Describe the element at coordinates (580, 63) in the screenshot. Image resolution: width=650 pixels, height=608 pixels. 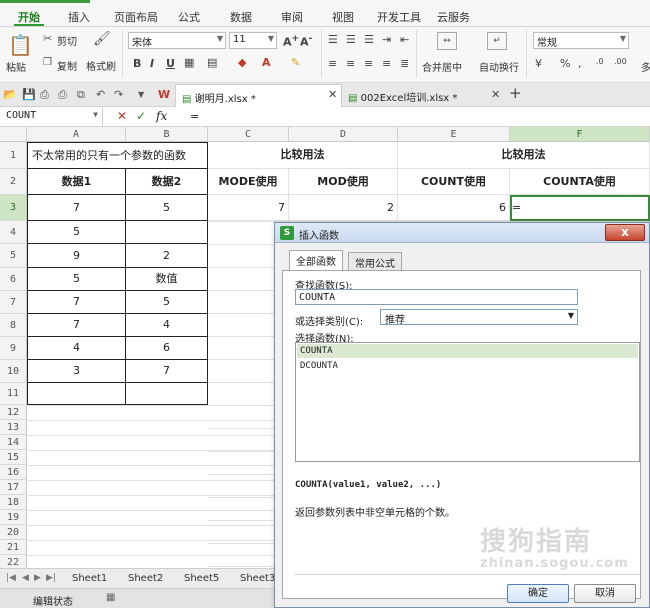
I see `comma-icon: ,` at that location.